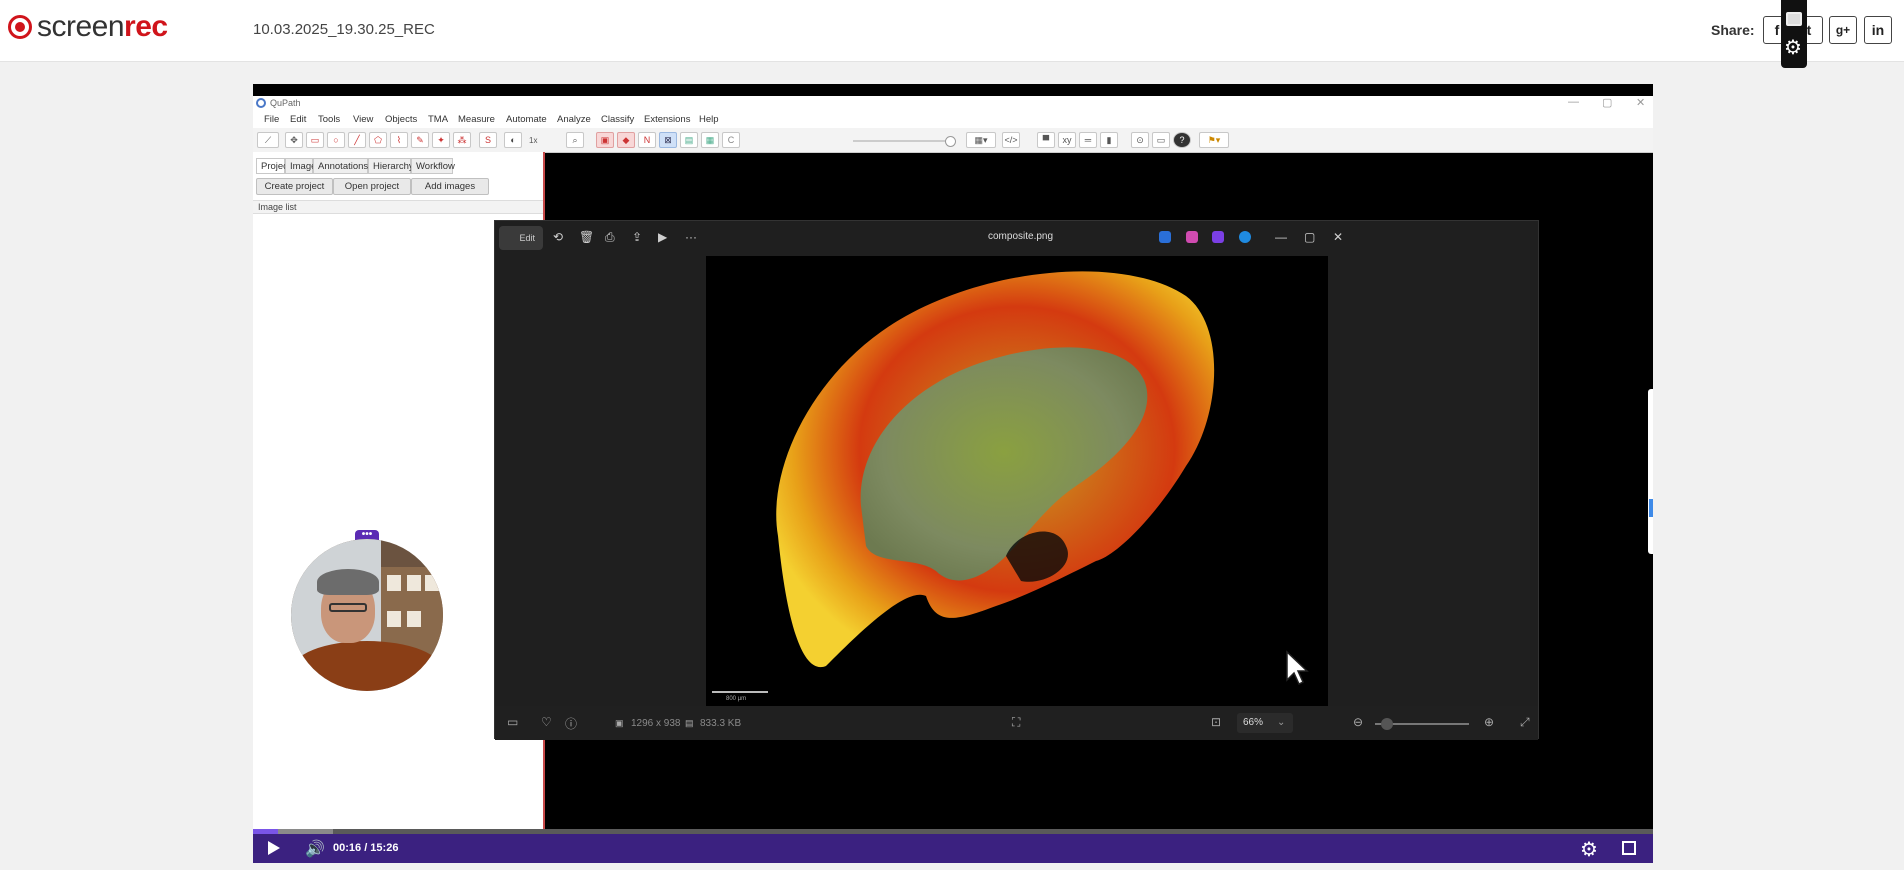 The height and width of the screenshot is (870, 1904). Describe the element at coordinates (1489, 722) in the screenshot. I see `zoom-in-icon: ⊕` at that location.